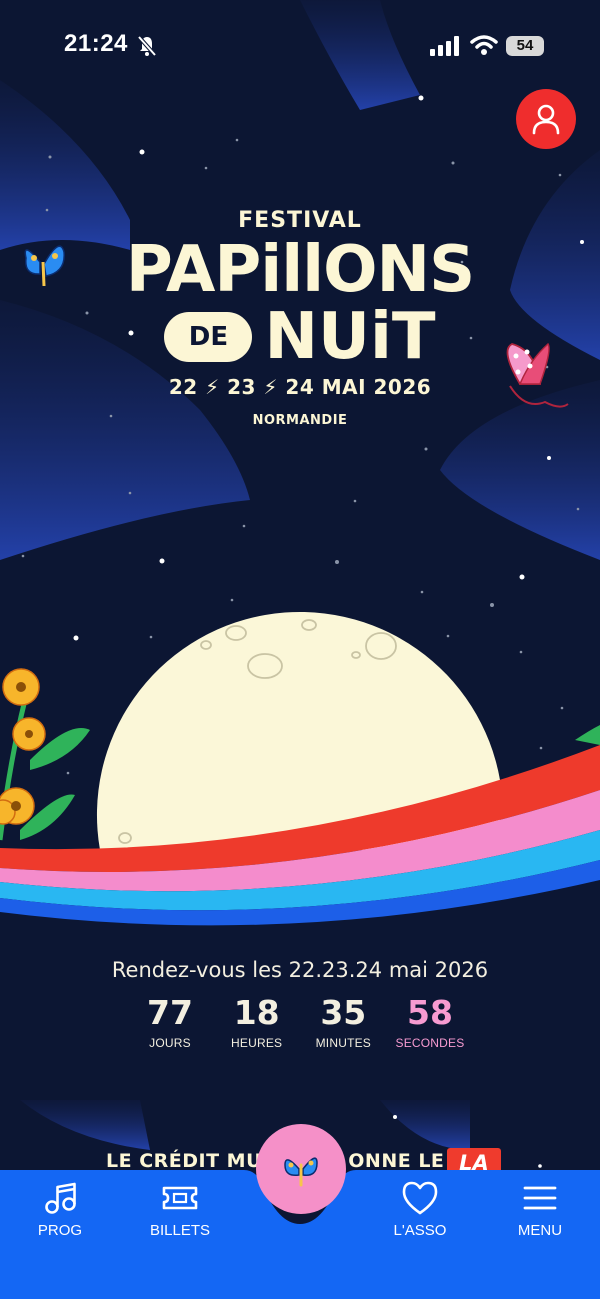  I want to click on nav-menu: MENU, so click(540, 1209).